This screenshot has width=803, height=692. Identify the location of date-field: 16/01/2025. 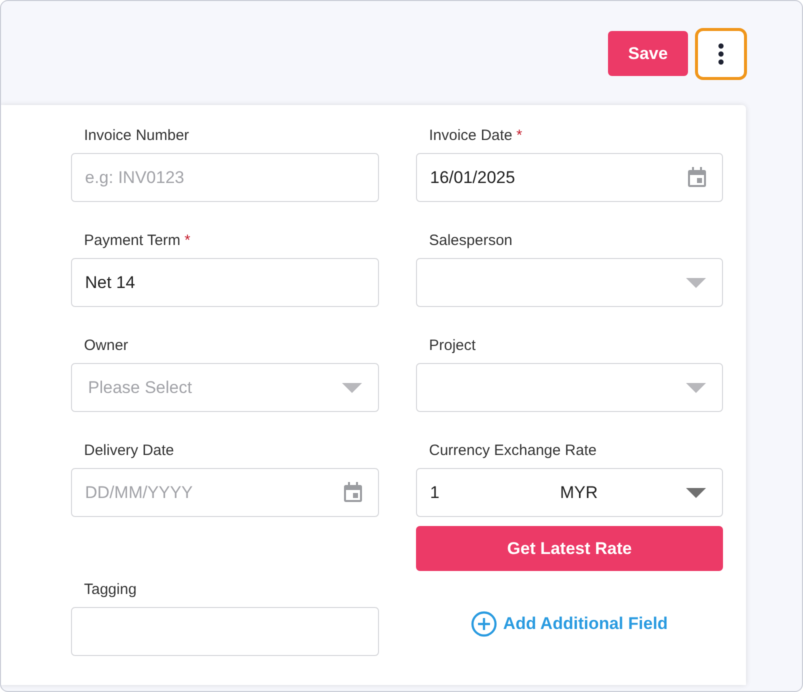
(569, 177).